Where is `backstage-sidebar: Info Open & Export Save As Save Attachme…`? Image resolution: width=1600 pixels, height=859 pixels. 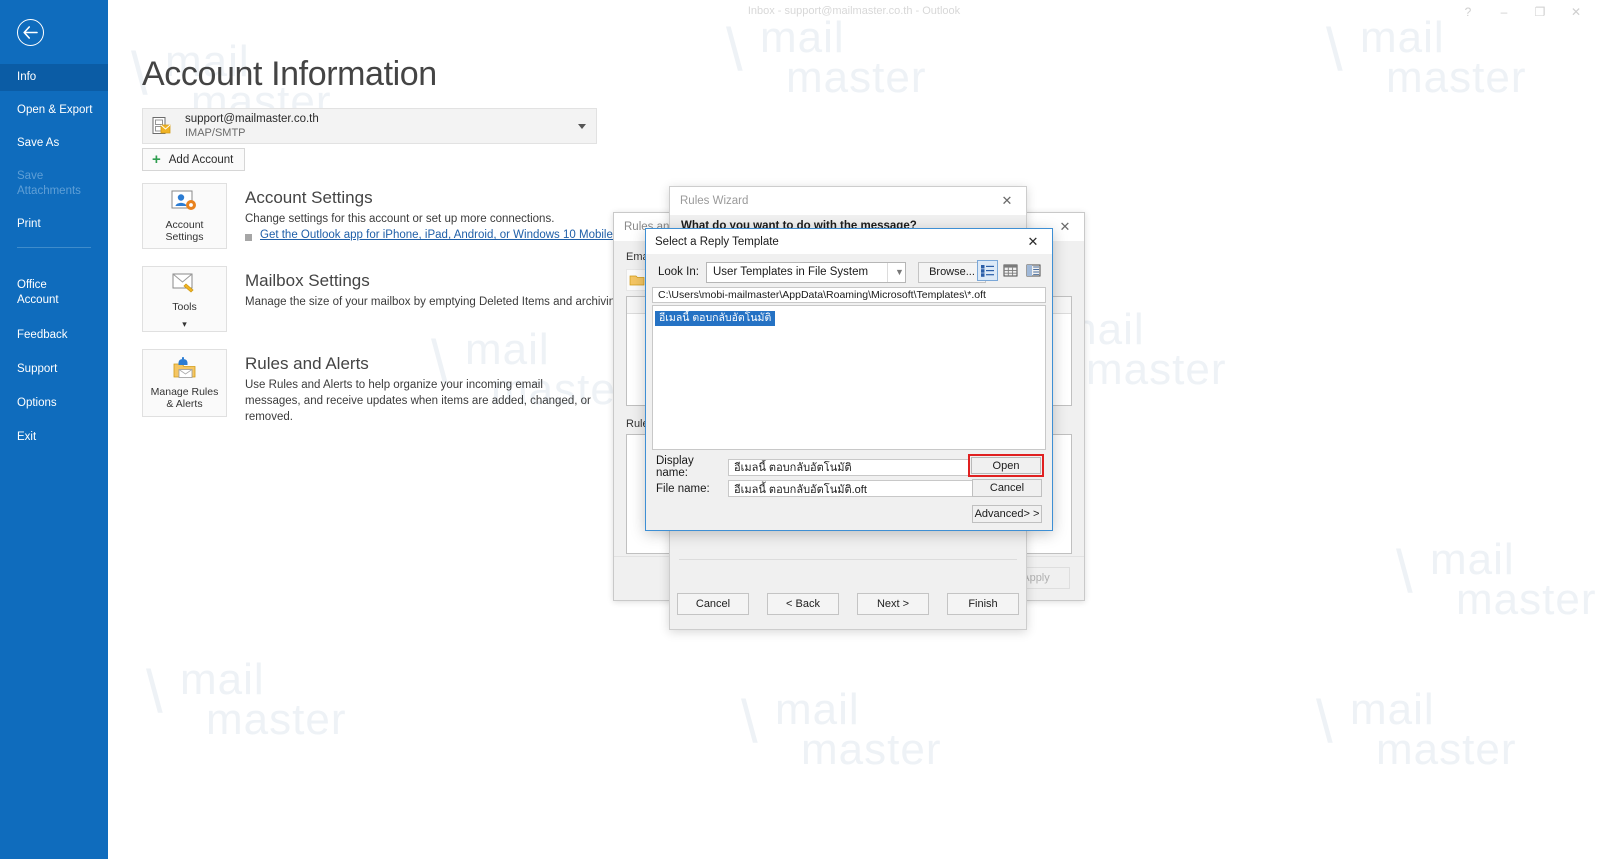 backstage-sidebar: Info Open & Export Save As Save Attachme… is located at coordinates (54, 429).